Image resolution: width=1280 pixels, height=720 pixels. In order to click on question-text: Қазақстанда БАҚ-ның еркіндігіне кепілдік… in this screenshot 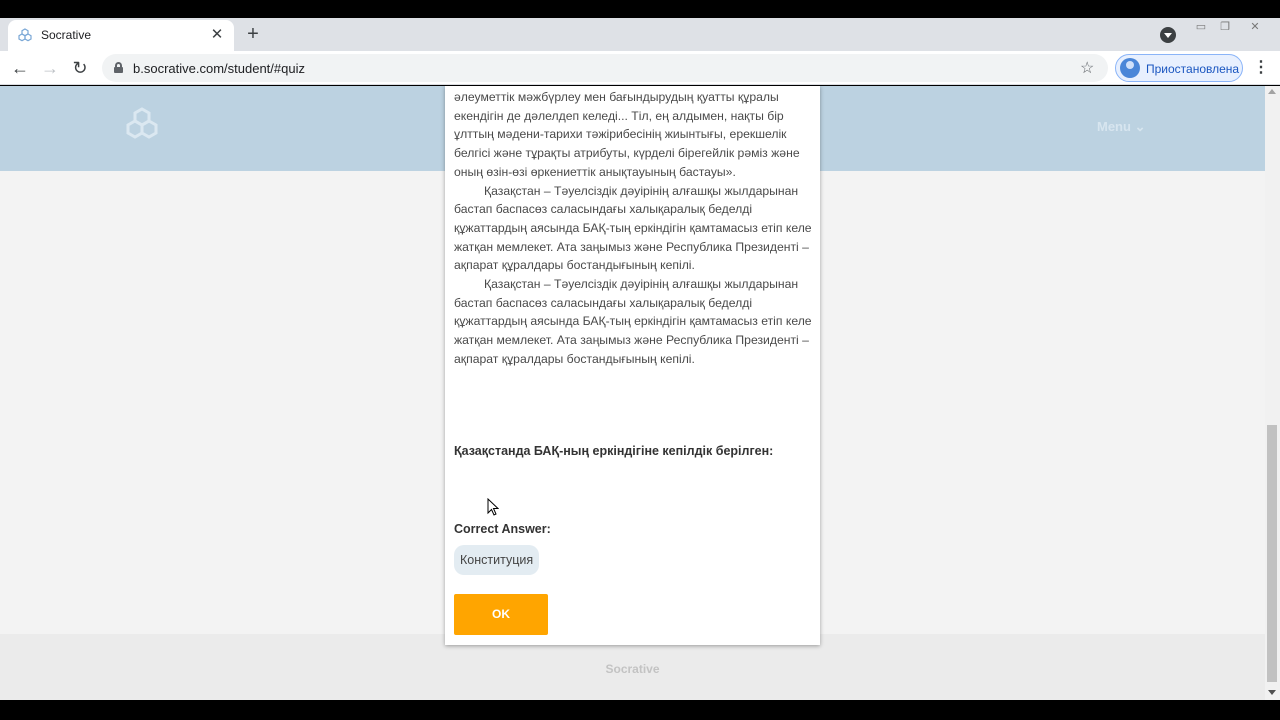, I will do `click(614, 451)`.